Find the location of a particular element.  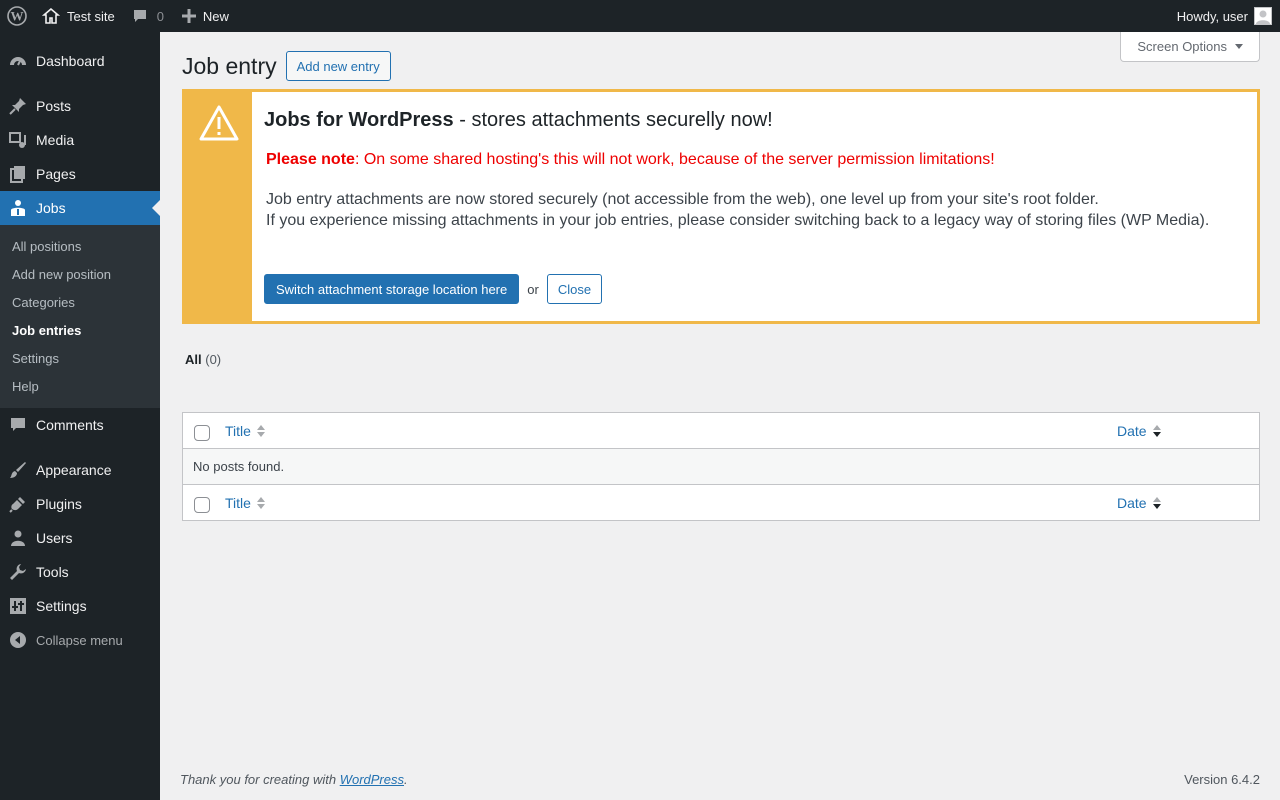

sidebar-item-label: Settings is located at coordinates (61, 606).